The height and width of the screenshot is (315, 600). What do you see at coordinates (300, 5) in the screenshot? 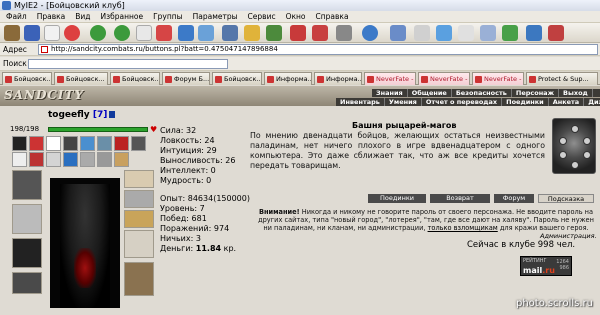
I see `window-title-bar: MyIE2 - [Бойцовский клуб]` at bounding box center [300, 5].